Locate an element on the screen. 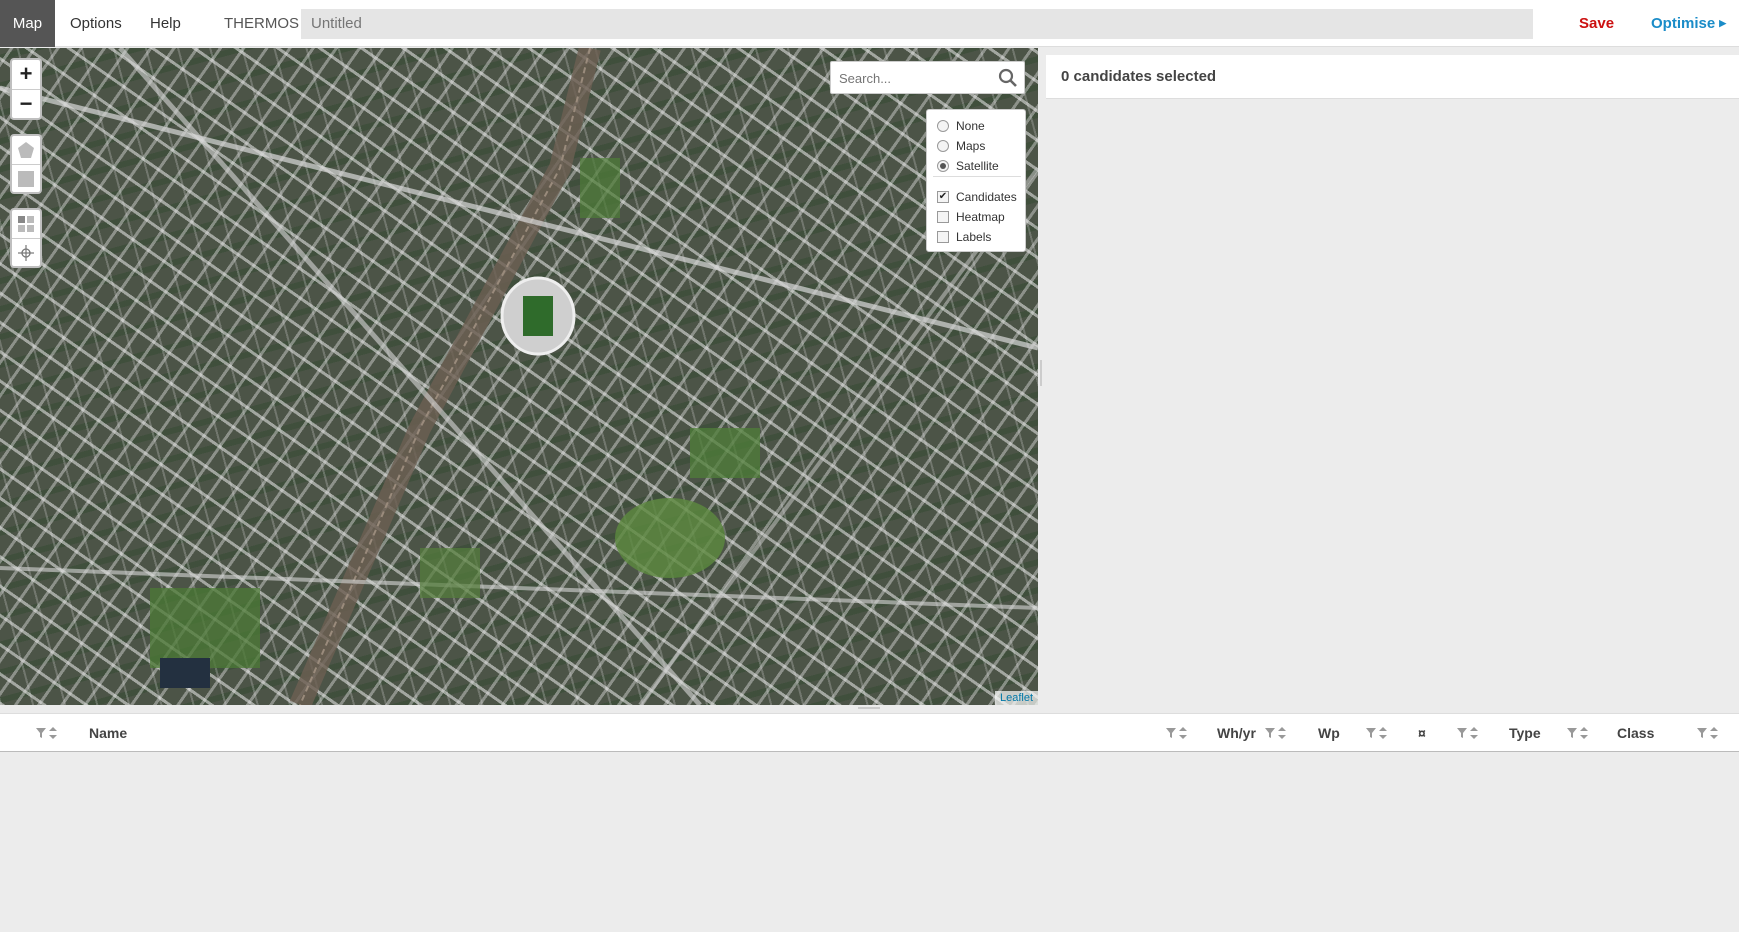 This screenshot has width=1739, height=932. wh-yr-column-controls is located at coordinates (1275, 733).